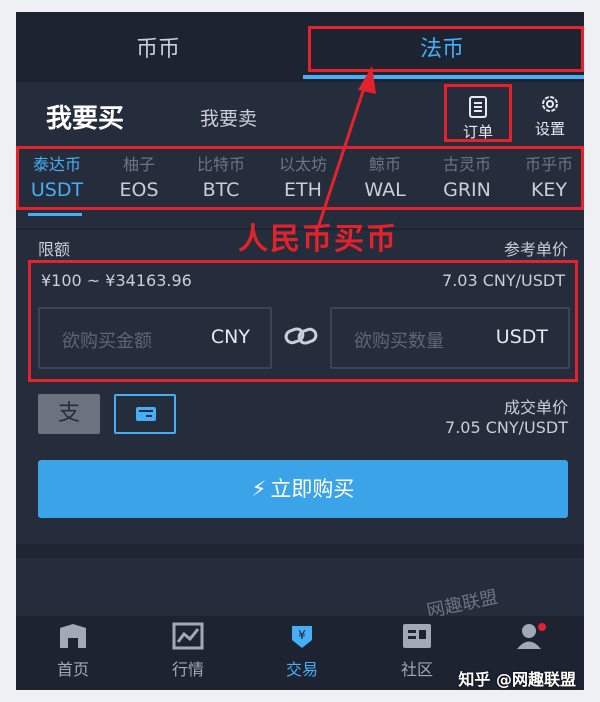  What do you see at coordinates (72, 669) in the screenshot?
I see `nav-label: 首页` at bounding box center [72, 669].